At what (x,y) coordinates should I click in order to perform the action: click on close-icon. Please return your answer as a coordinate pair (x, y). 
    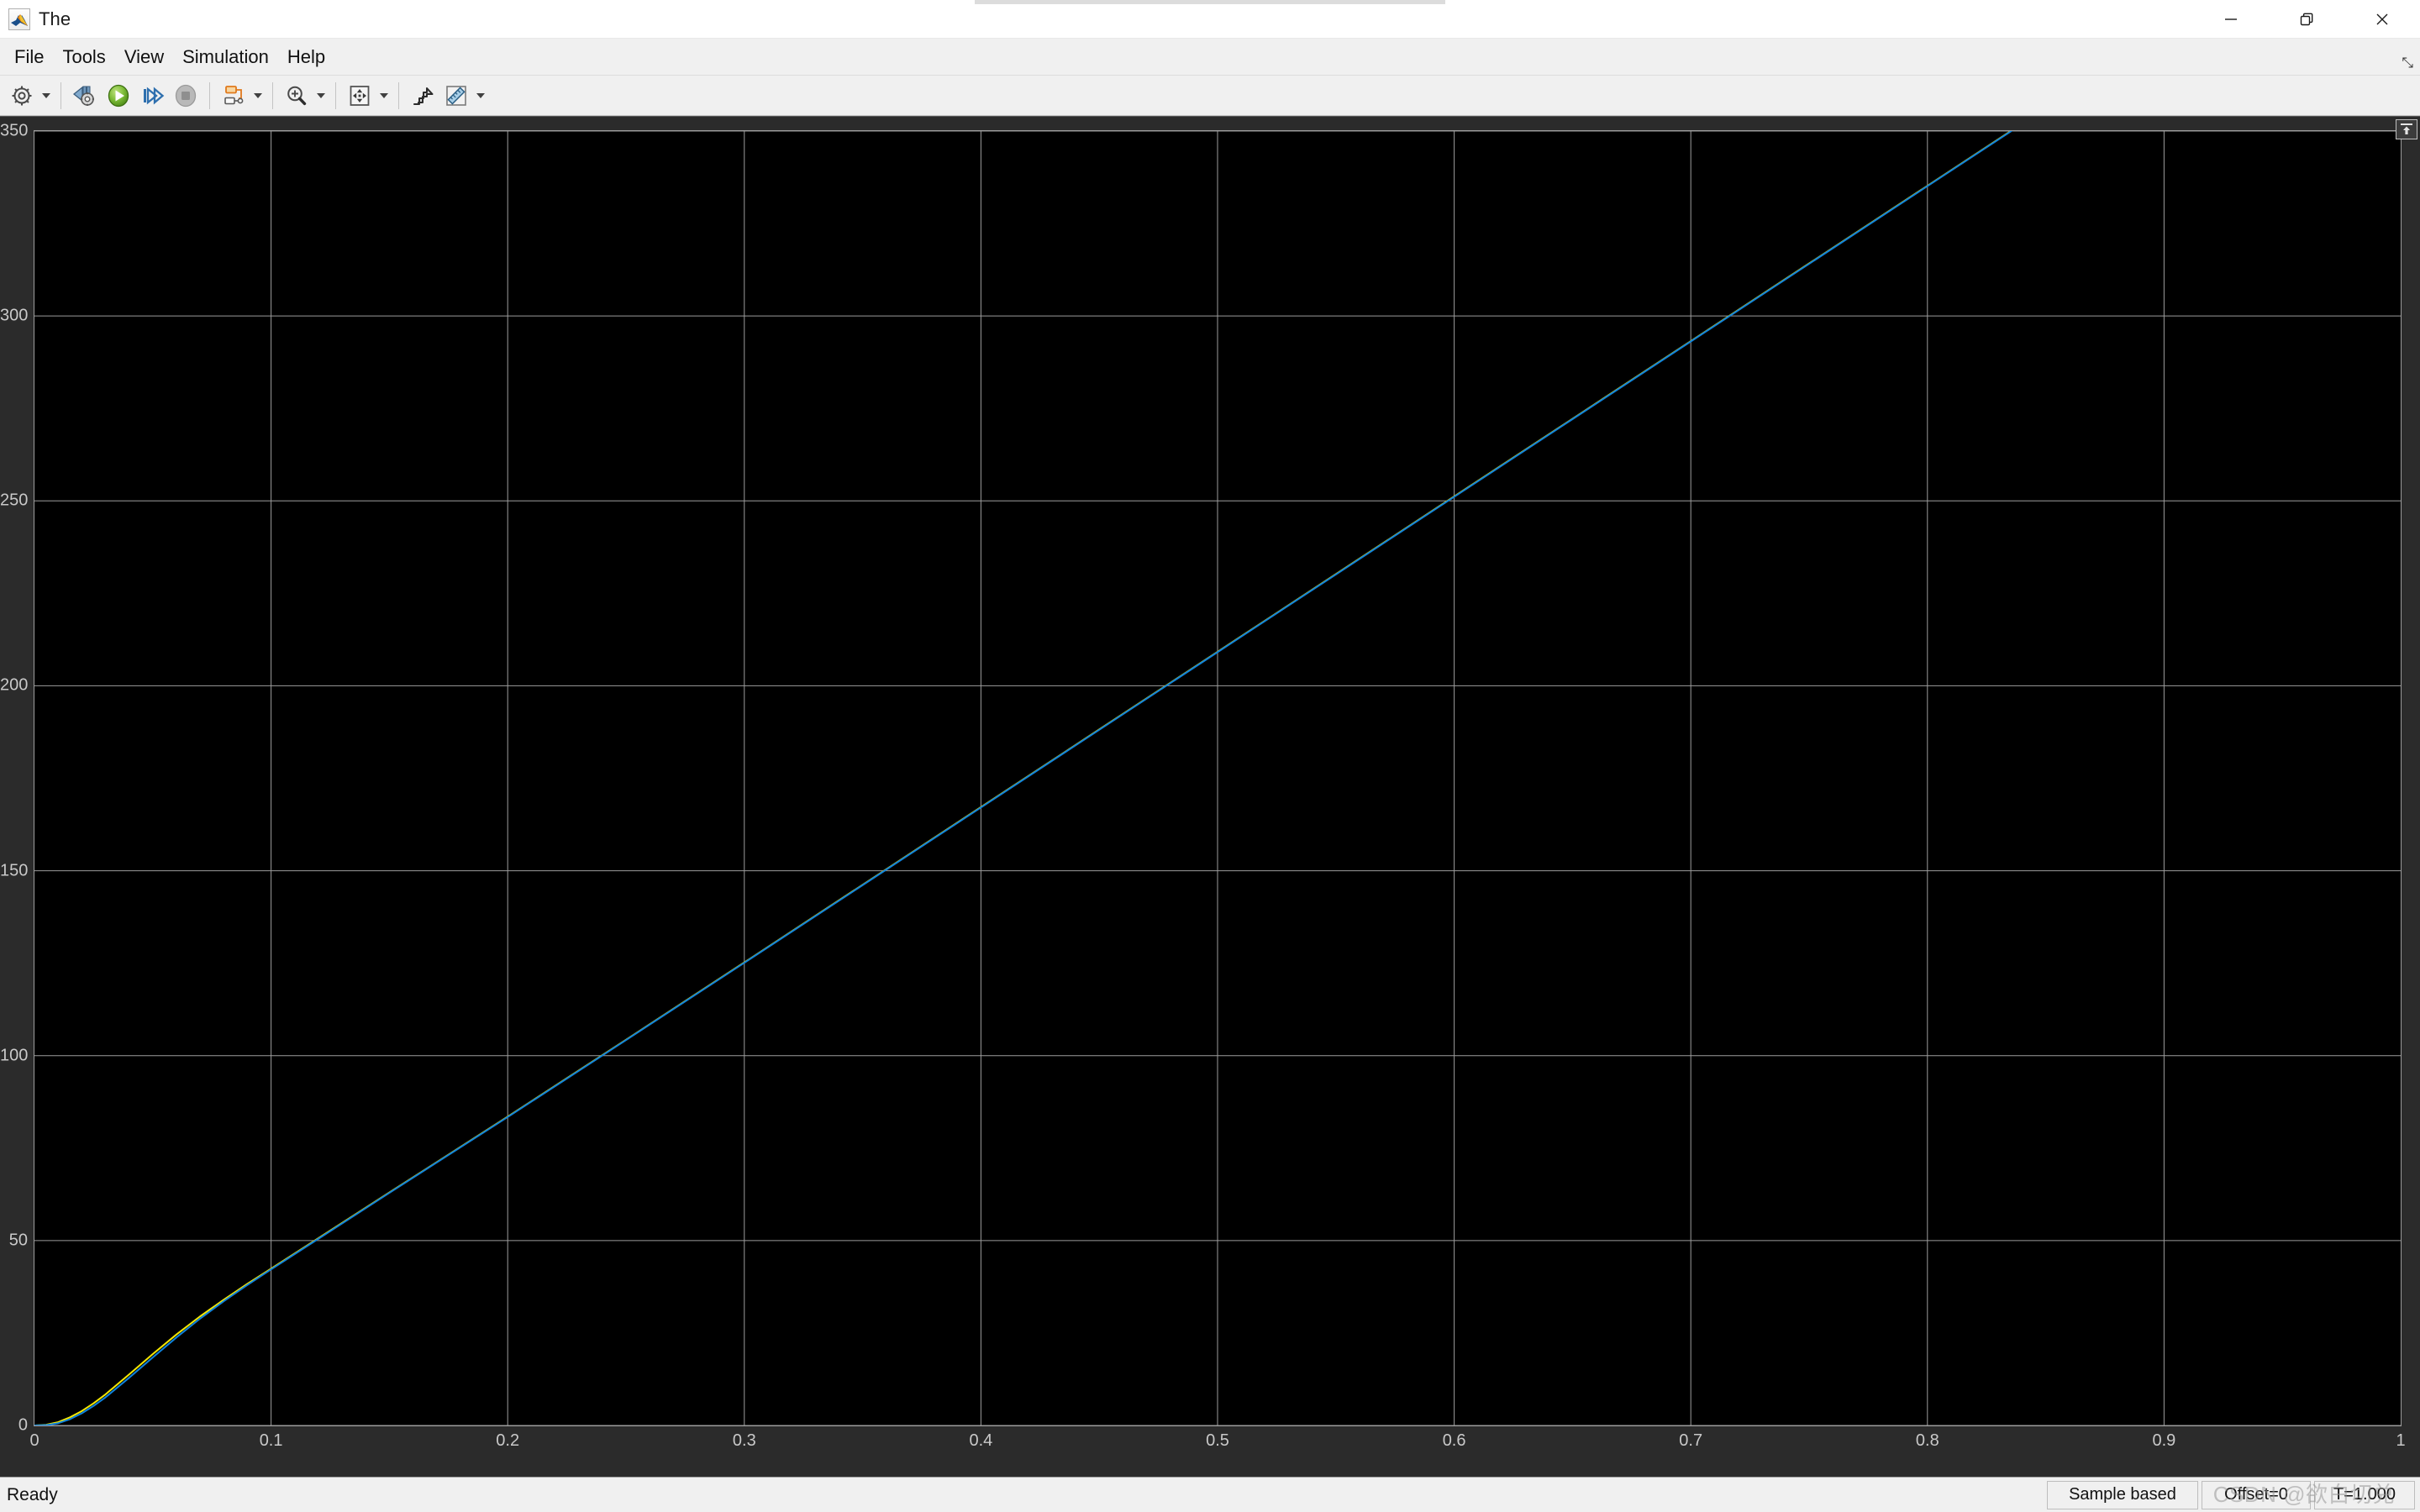
    Looking at the image, I should click on (2382, 19).